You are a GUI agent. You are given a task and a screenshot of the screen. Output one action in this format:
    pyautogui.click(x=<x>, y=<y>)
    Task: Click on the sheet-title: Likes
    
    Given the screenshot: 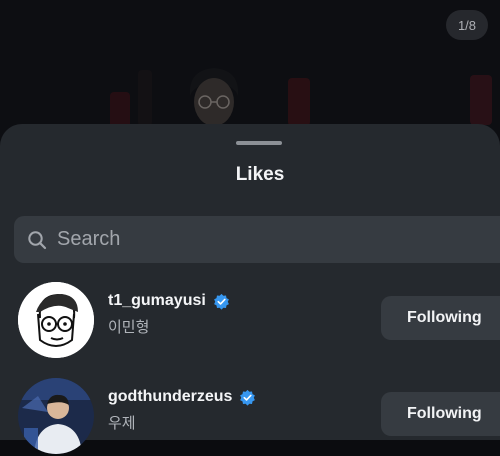 What is the action you would take?
    pyautogui.click(x=260, y=174)
    